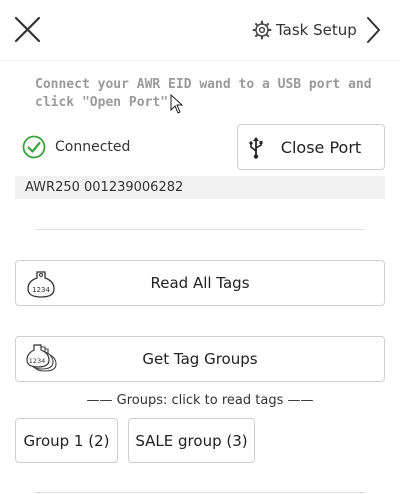 This screenshot has width=400, height=494. Describe the element at coordinates (177, 104) in the screenshot. I see `mouse-cursor-icon` at that location.